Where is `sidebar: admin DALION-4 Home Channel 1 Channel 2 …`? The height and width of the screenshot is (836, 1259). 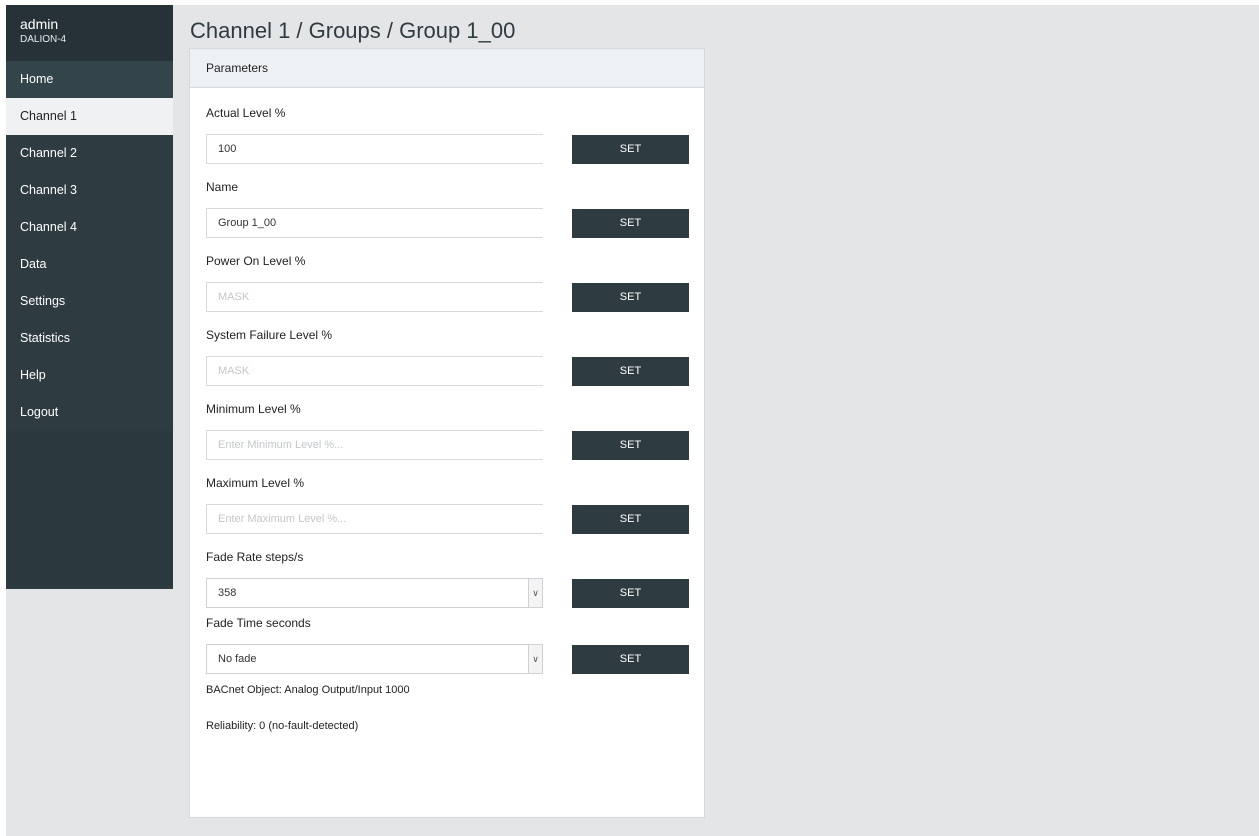
sidebar: admin DALION-4 Home Channel 1 Channel 2 … is located at coordinates (89, 297).